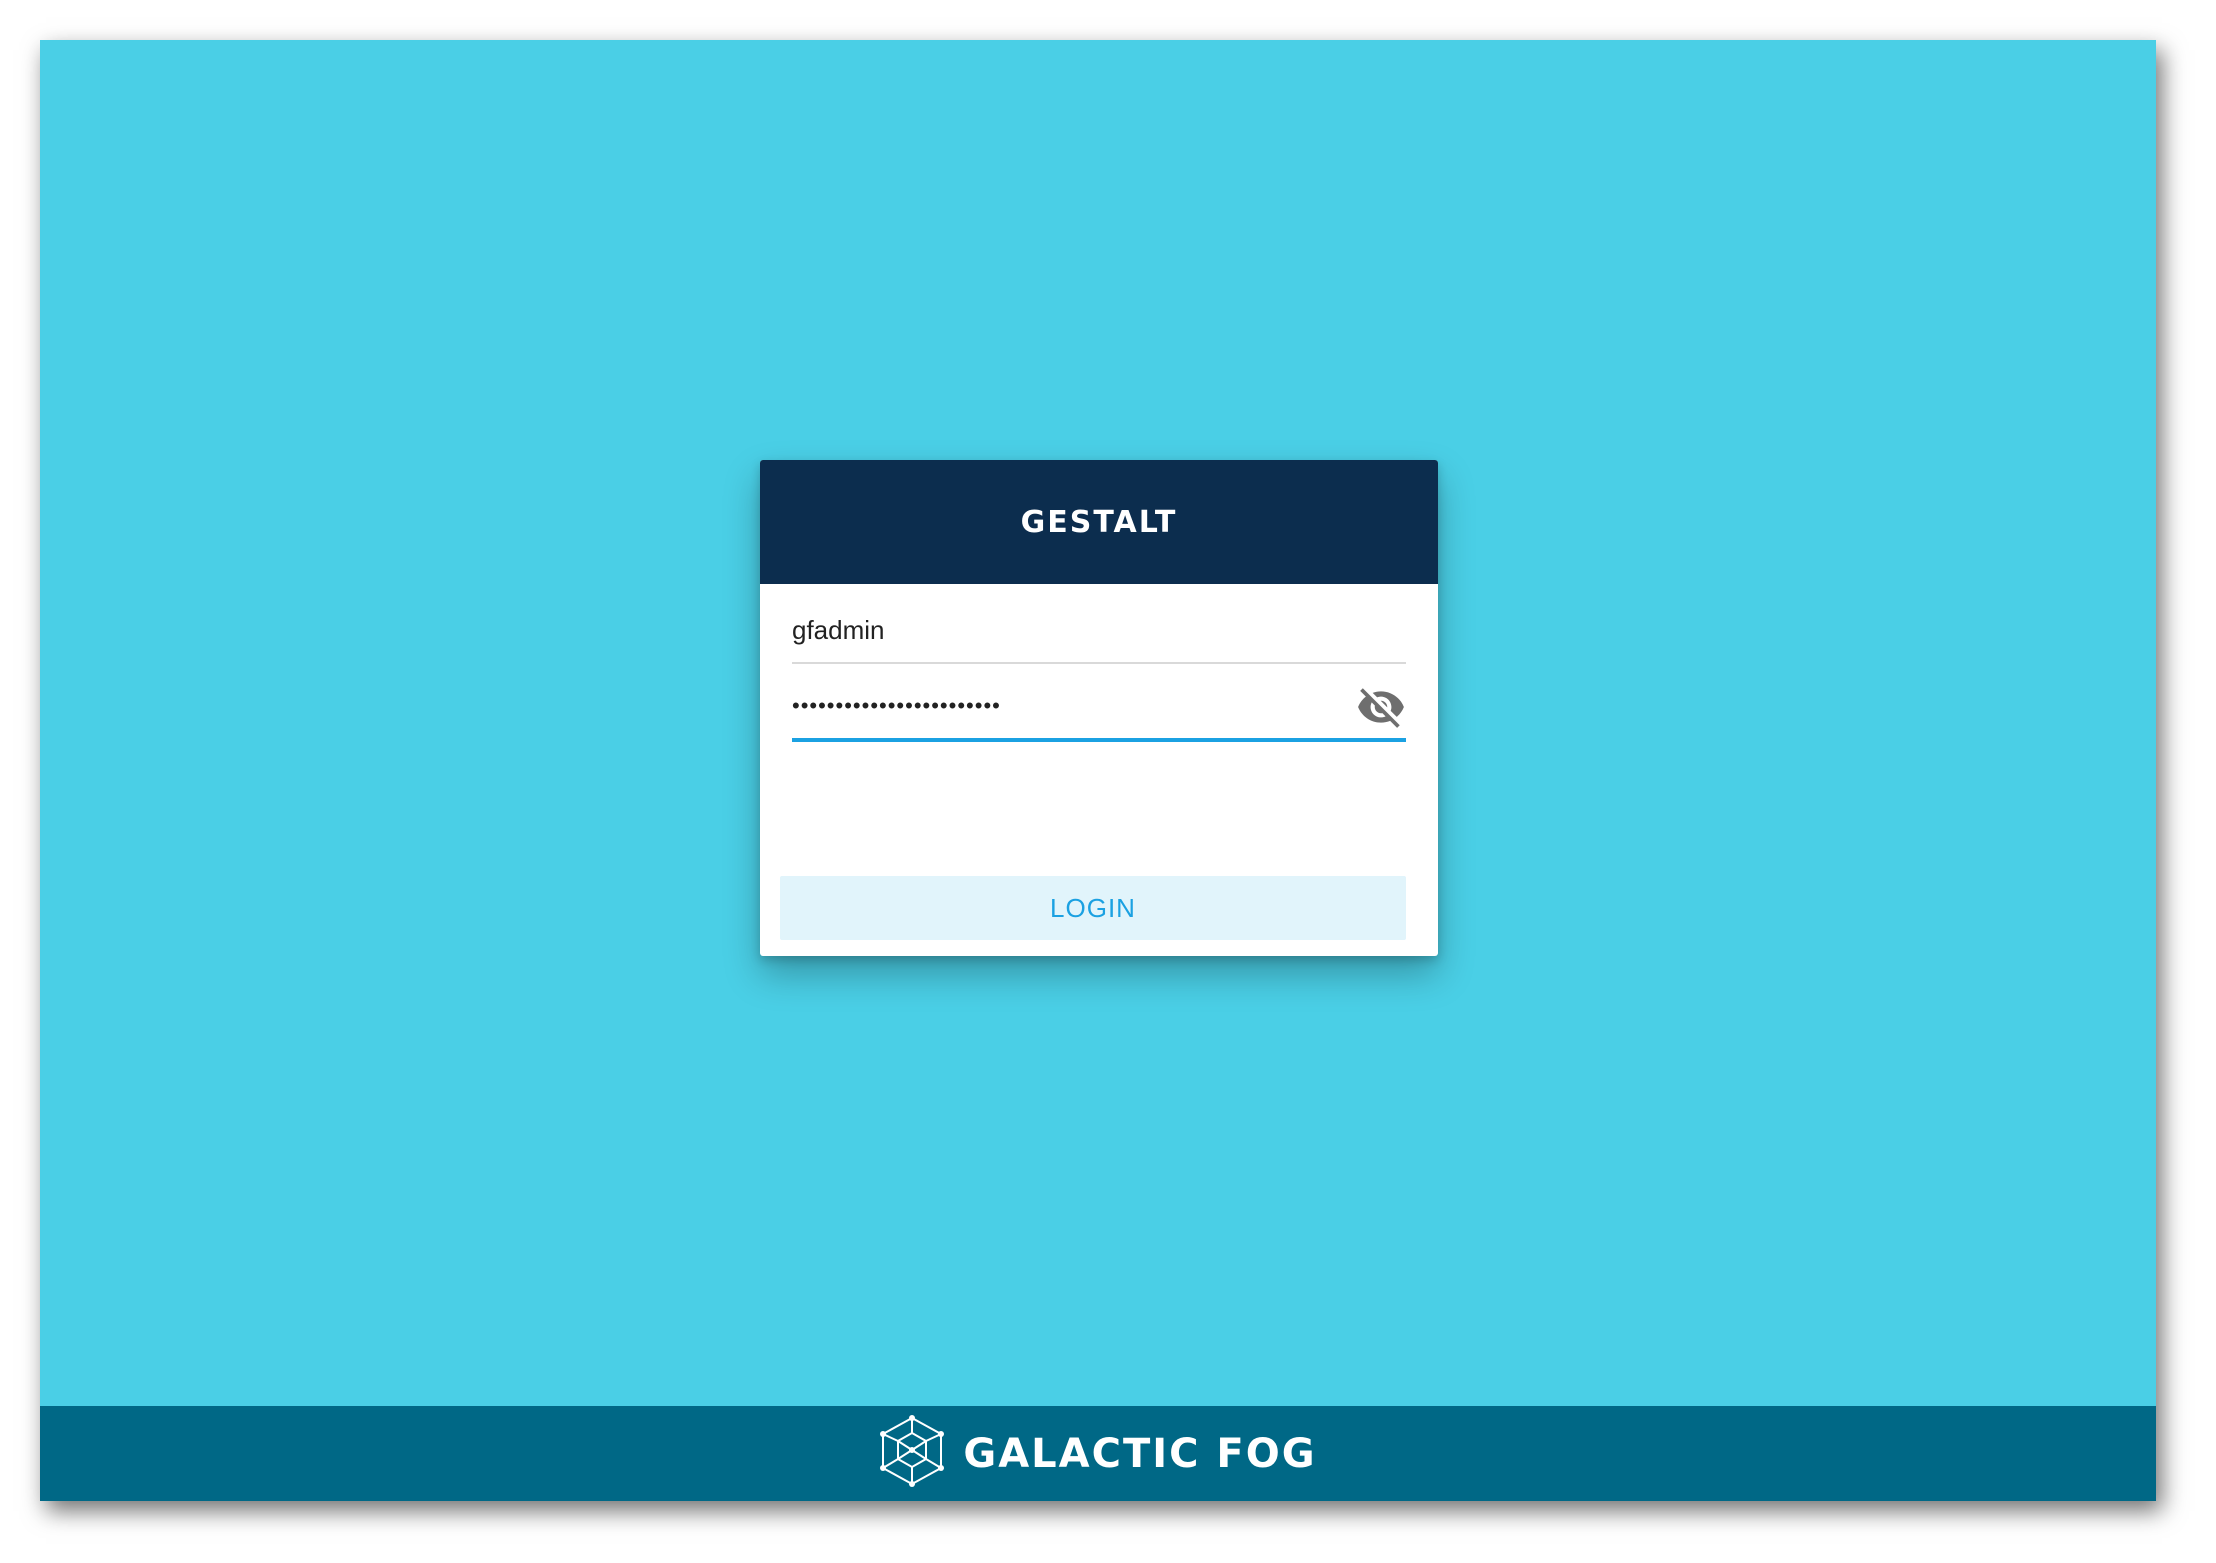 Image resolution: width=2216 pixels, height=1563 pixels. I want to click on username-field, so click(1099, 632).